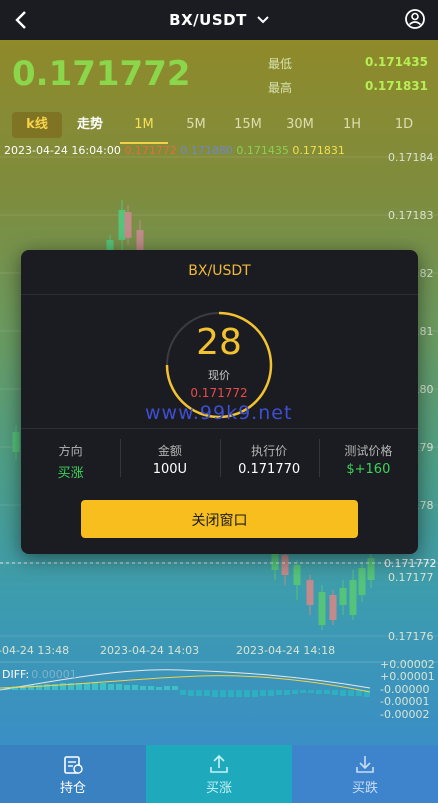 This screenshot has width=438, height=803. I want to click on order-info-row: 方向 买涨 金额 100U 执行价 0.171770 测试价格 $+160, so click(219, 457).